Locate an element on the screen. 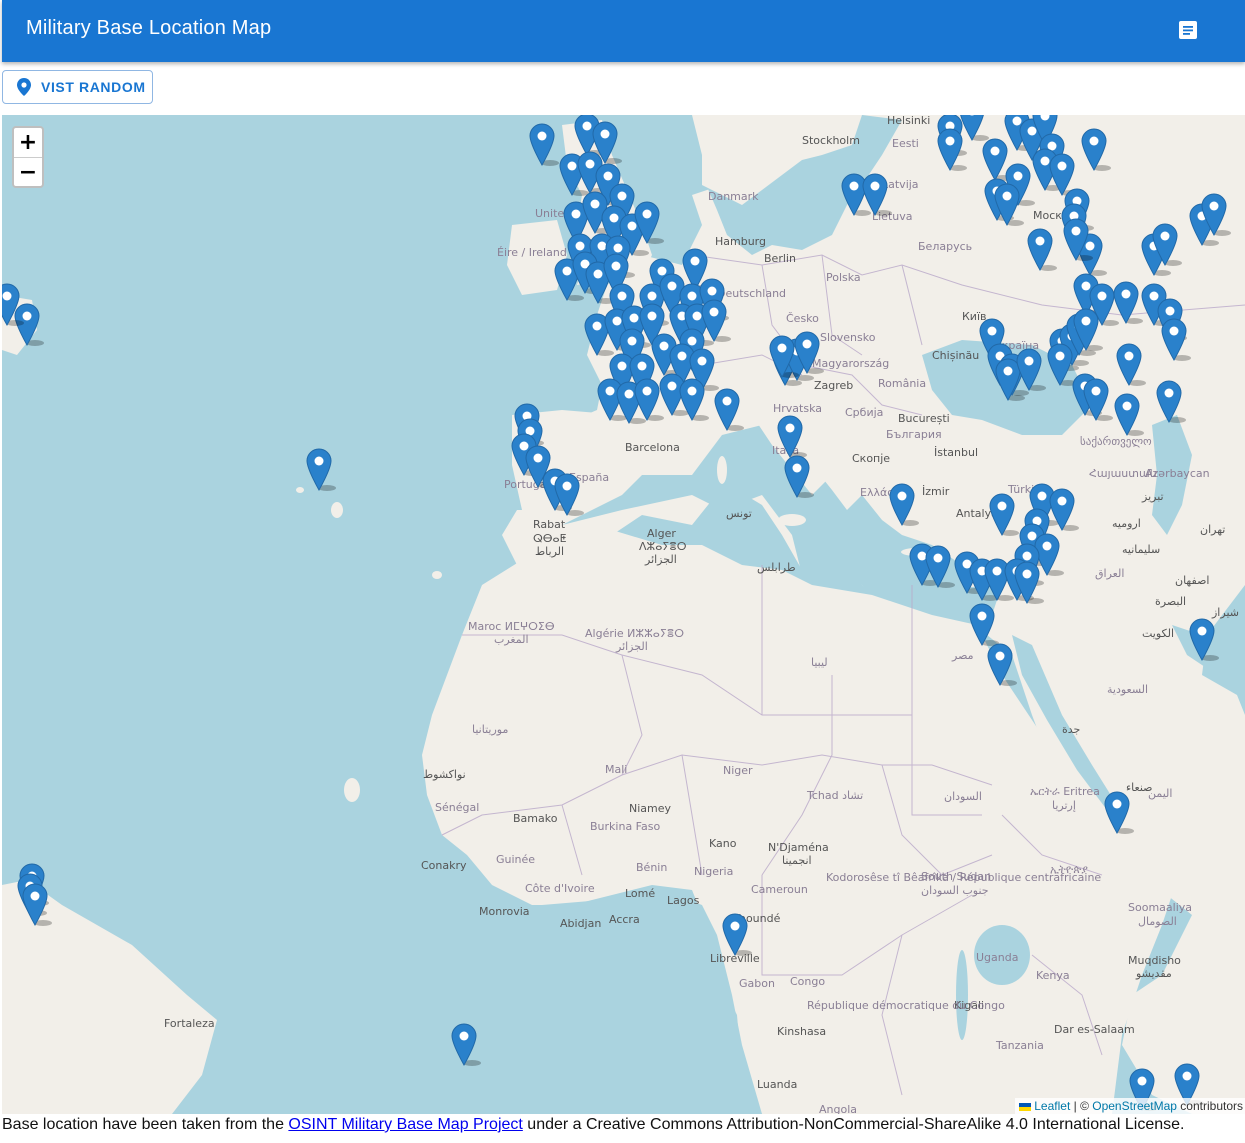 The image size is (1245, 1143). map-label: Bénin is located at coordinates (651, 867).